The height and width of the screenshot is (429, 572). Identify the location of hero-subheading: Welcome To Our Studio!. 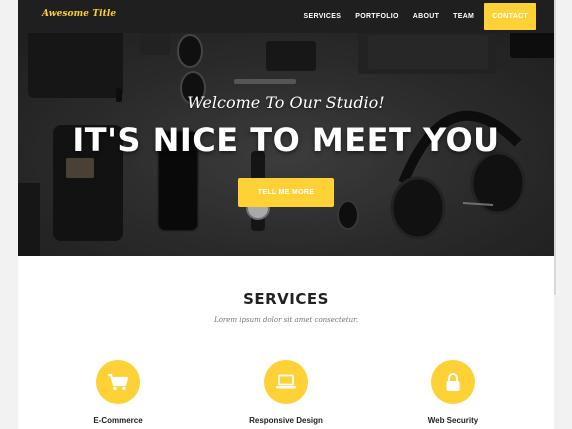
(286, 102).